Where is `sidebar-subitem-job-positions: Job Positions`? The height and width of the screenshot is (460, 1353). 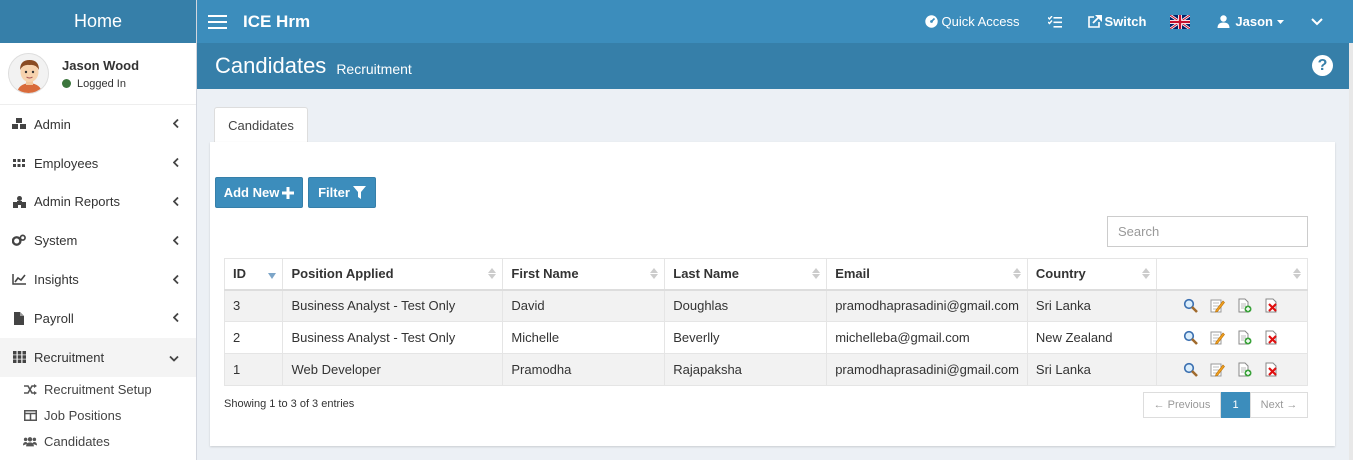 sidebar-subitem-job-positions: Job Positions is located at coordinates (98, 416).